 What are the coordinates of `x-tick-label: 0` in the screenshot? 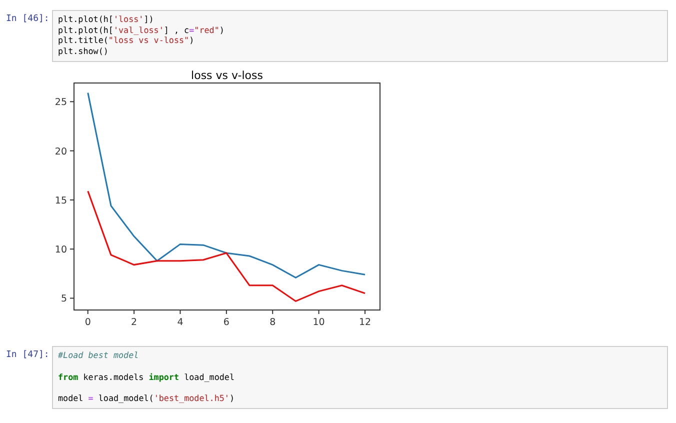 It's located at (87, 322).